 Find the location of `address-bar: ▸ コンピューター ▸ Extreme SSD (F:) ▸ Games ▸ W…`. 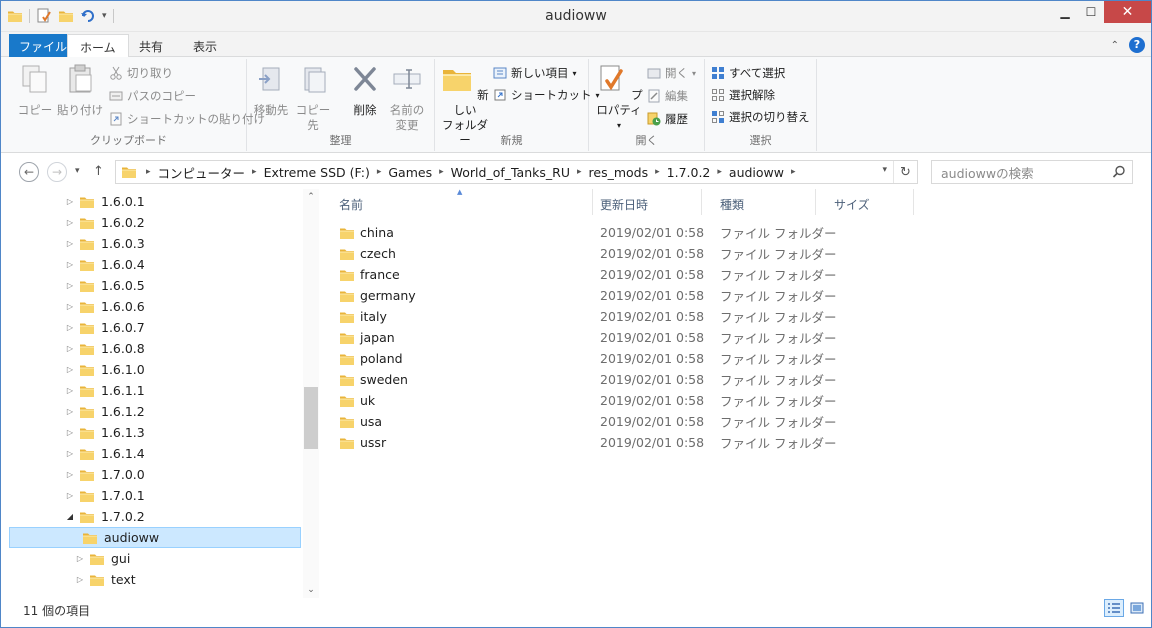

address-bar: ▸ コンピューター ▸ Extreme SSD (F:) ▸ Games ▸ W… is located at coordinates (516, 172).